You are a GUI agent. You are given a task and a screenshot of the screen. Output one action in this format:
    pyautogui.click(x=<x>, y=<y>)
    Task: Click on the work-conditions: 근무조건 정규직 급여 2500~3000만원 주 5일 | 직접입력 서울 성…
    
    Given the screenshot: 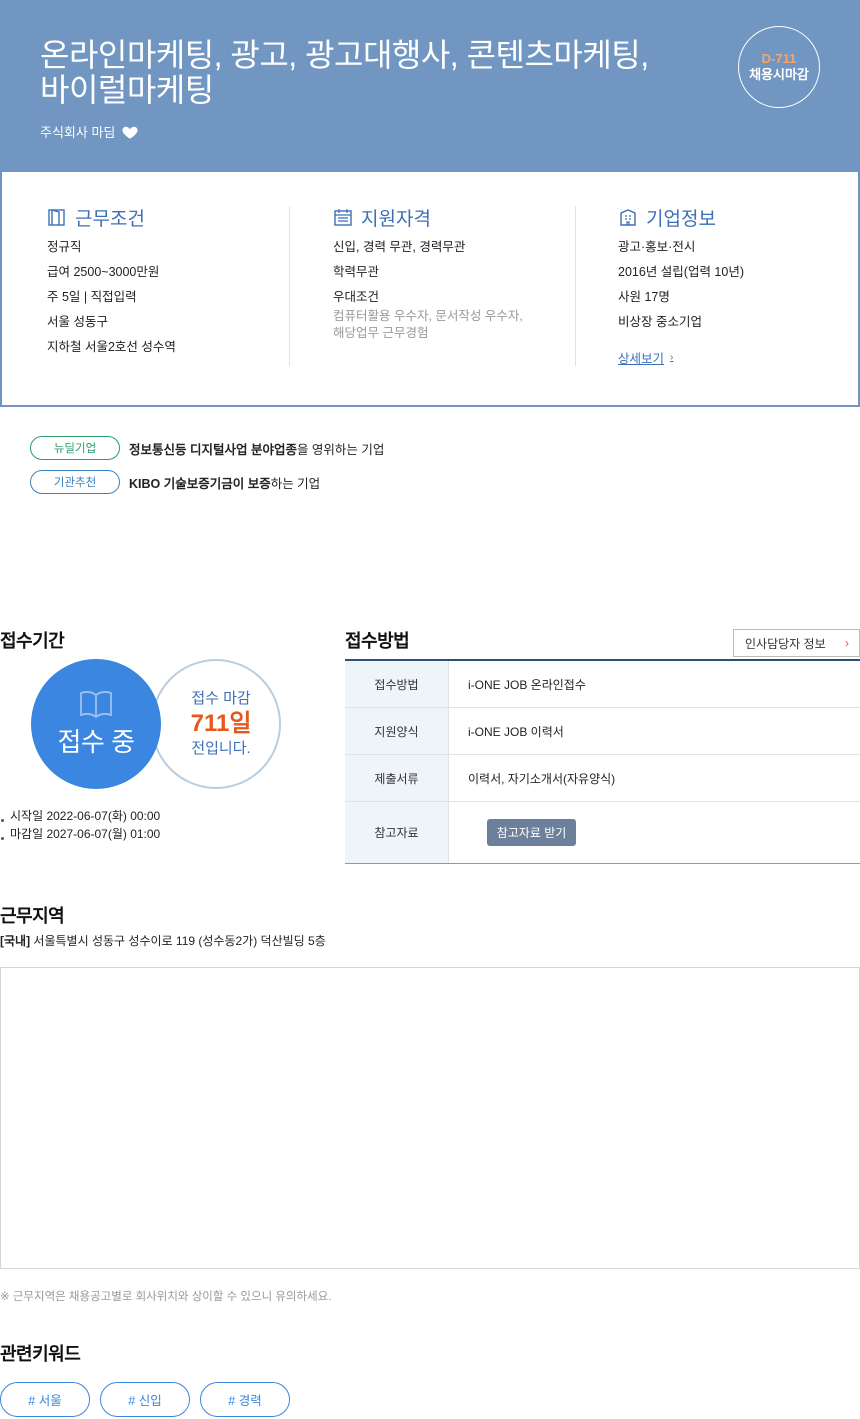 What is the action you would take?
    pyautogui.click(x=162, y=284)
    